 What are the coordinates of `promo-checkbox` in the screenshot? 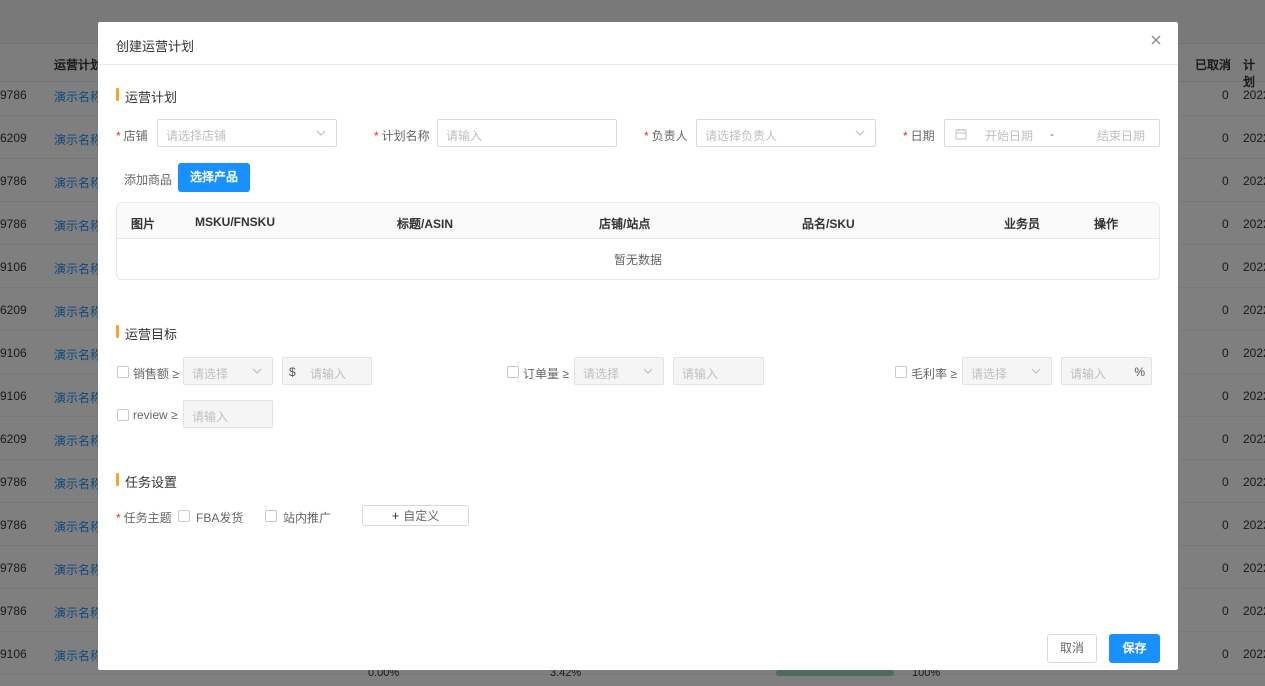 It's located at (271, 516).